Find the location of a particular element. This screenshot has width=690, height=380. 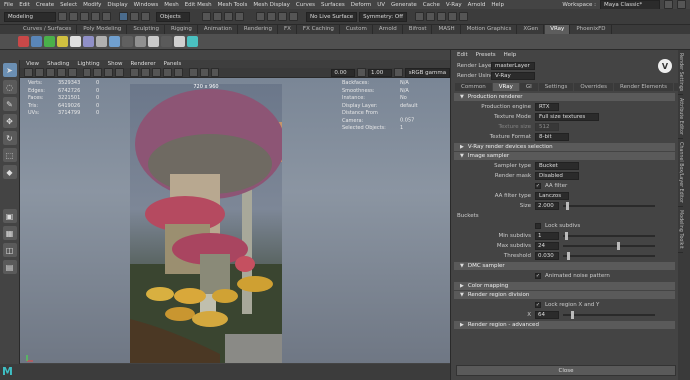

camera-icon is located at coordinates (420, 16).